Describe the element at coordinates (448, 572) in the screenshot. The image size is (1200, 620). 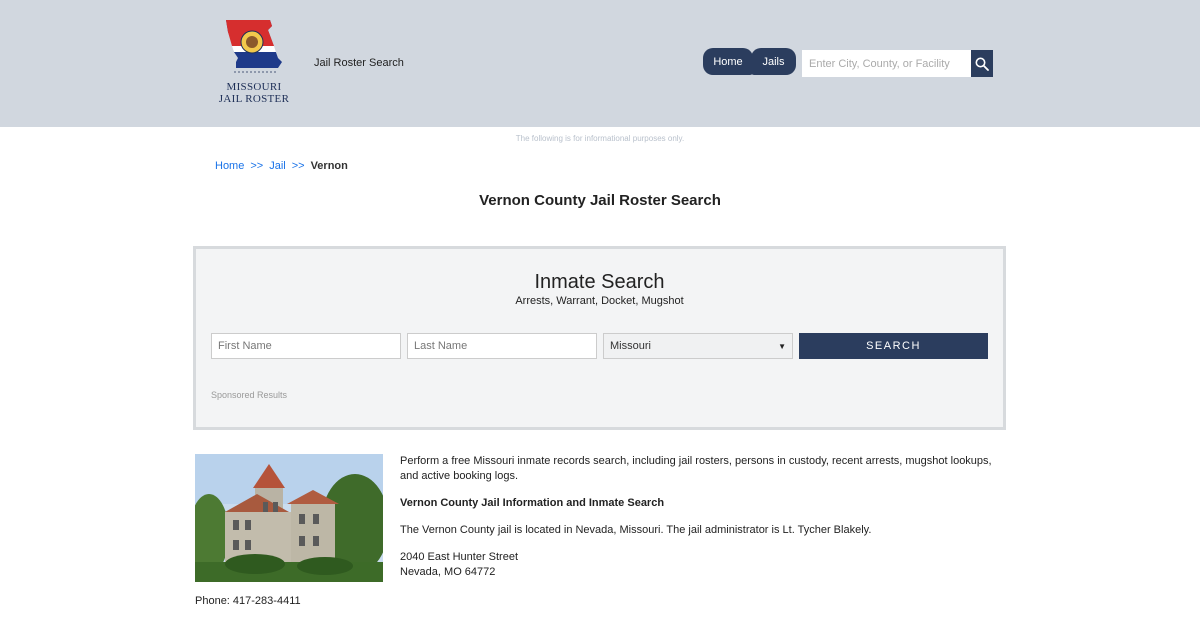
I see `address-line2: Nevada, MO 64772` at that location.